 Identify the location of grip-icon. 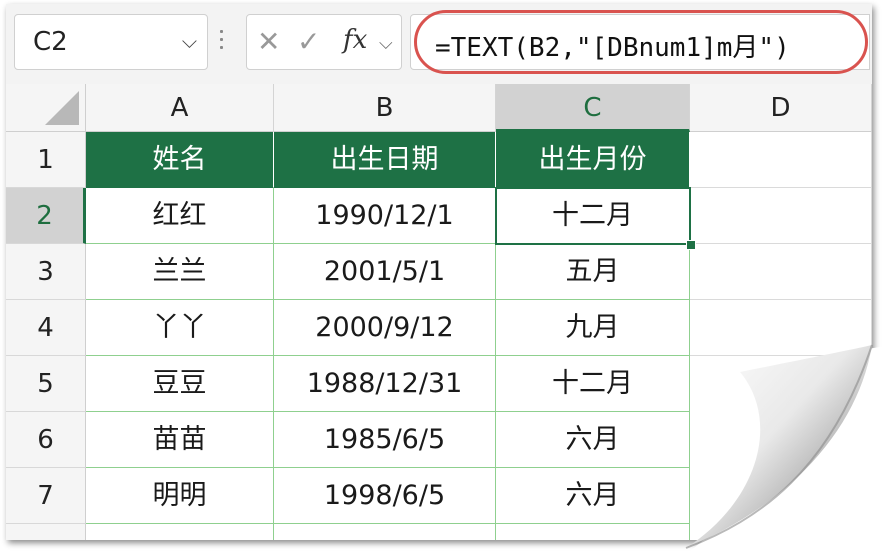
(222, 43).